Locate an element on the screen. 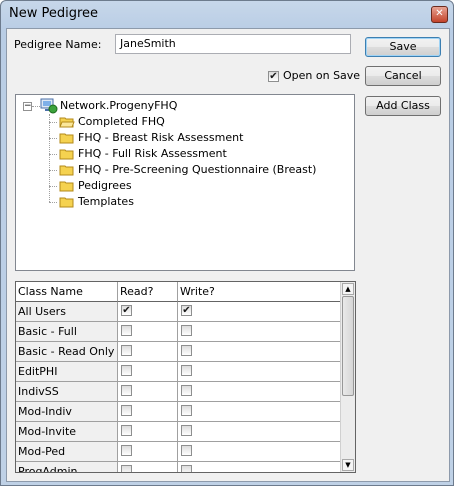 The width and height of the screenshot is (454, 486). class-name-cell: Mod-Invite is located at coordinates (67, 432).